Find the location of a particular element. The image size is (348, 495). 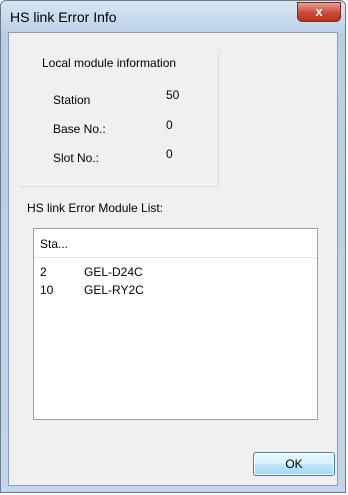

base-no-label: Base No.: is located at coordinates (79, 129).